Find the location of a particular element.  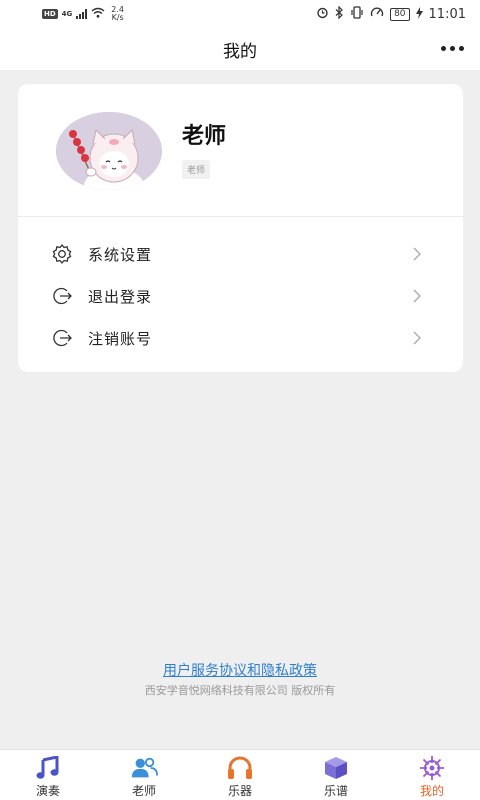

alarm-icon is located at coordinates (322, 14).